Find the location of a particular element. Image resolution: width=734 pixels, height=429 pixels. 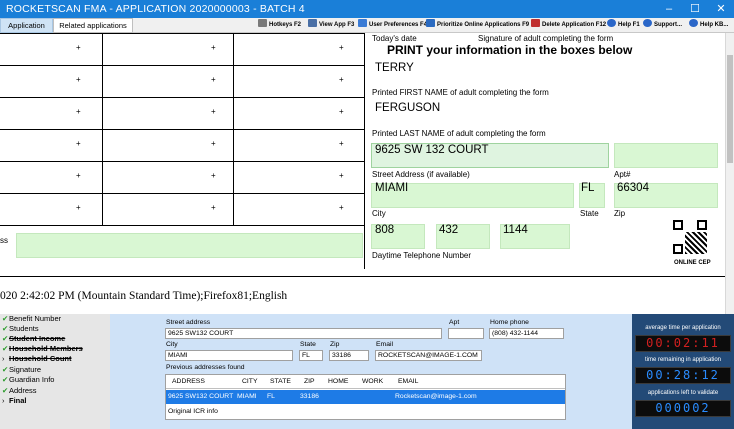

column-header-address: ADDRESS is located at coordinates (188, 381).